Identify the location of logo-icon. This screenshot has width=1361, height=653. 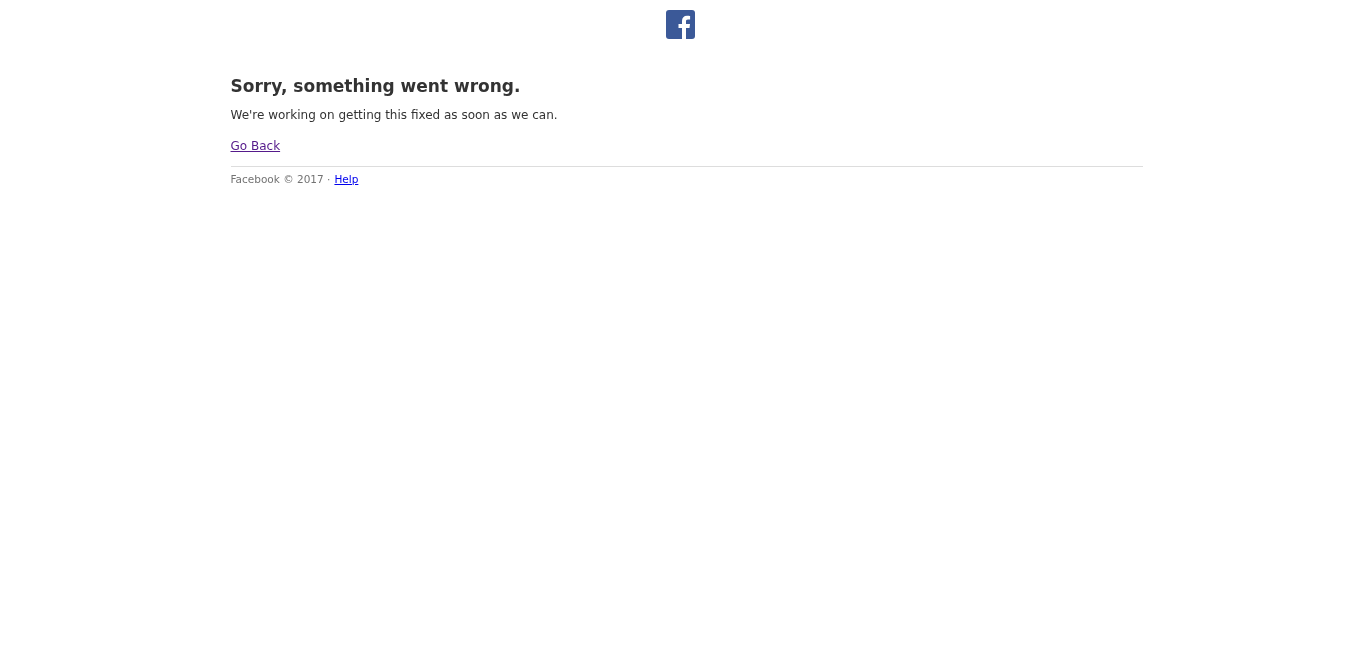
(680, 24).